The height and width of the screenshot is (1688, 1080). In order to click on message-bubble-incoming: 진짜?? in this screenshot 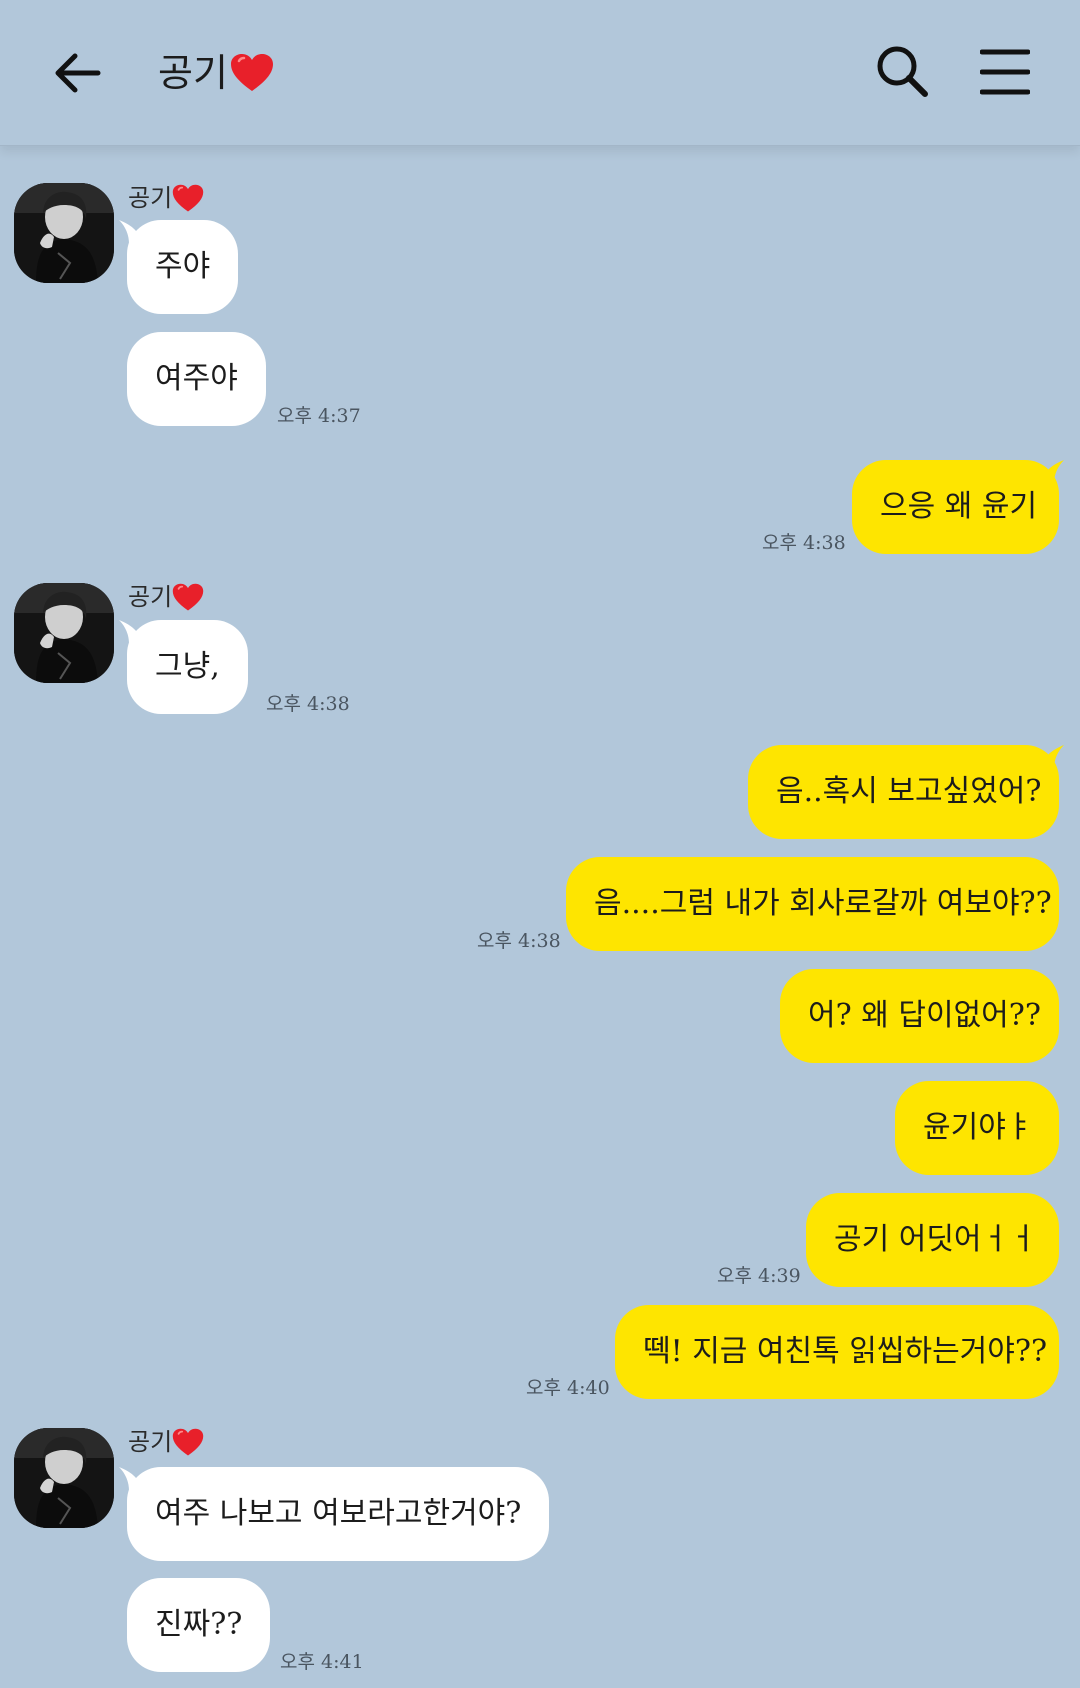, I will do `click(199, 1625)`.